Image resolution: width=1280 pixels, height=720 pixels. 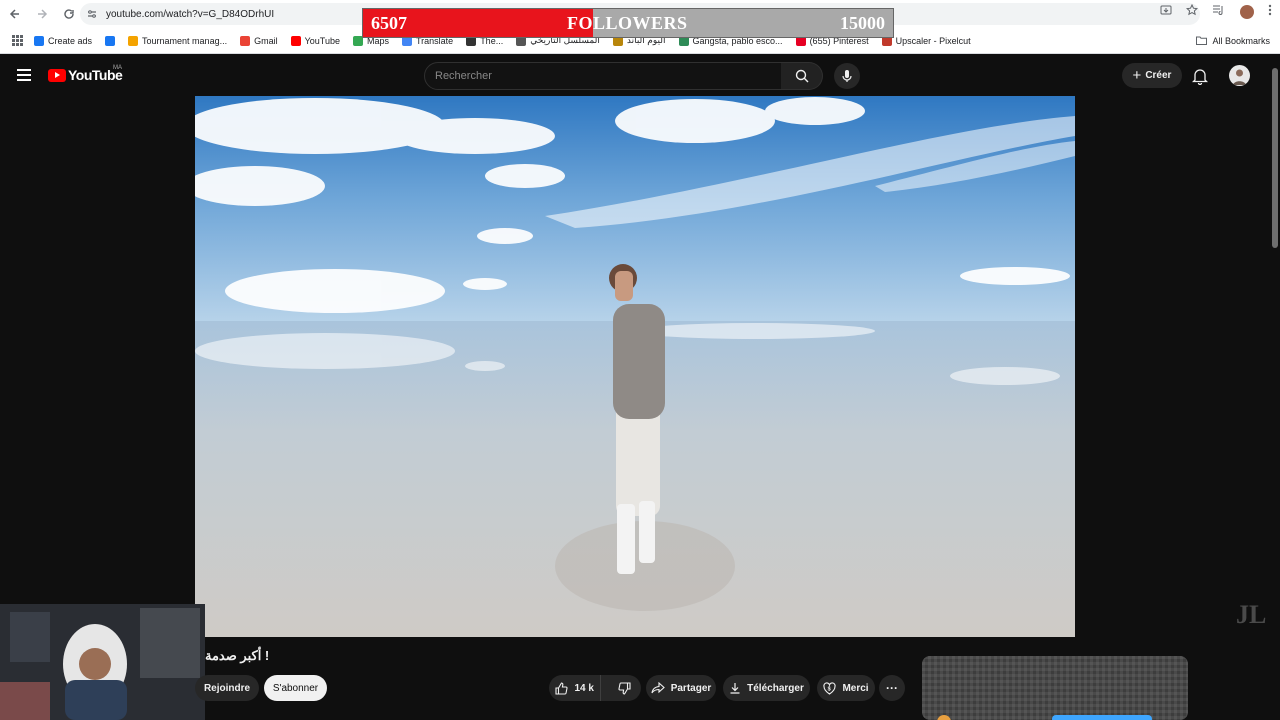 I want to click on back-arrow-icon, so click(x=15, y=14).